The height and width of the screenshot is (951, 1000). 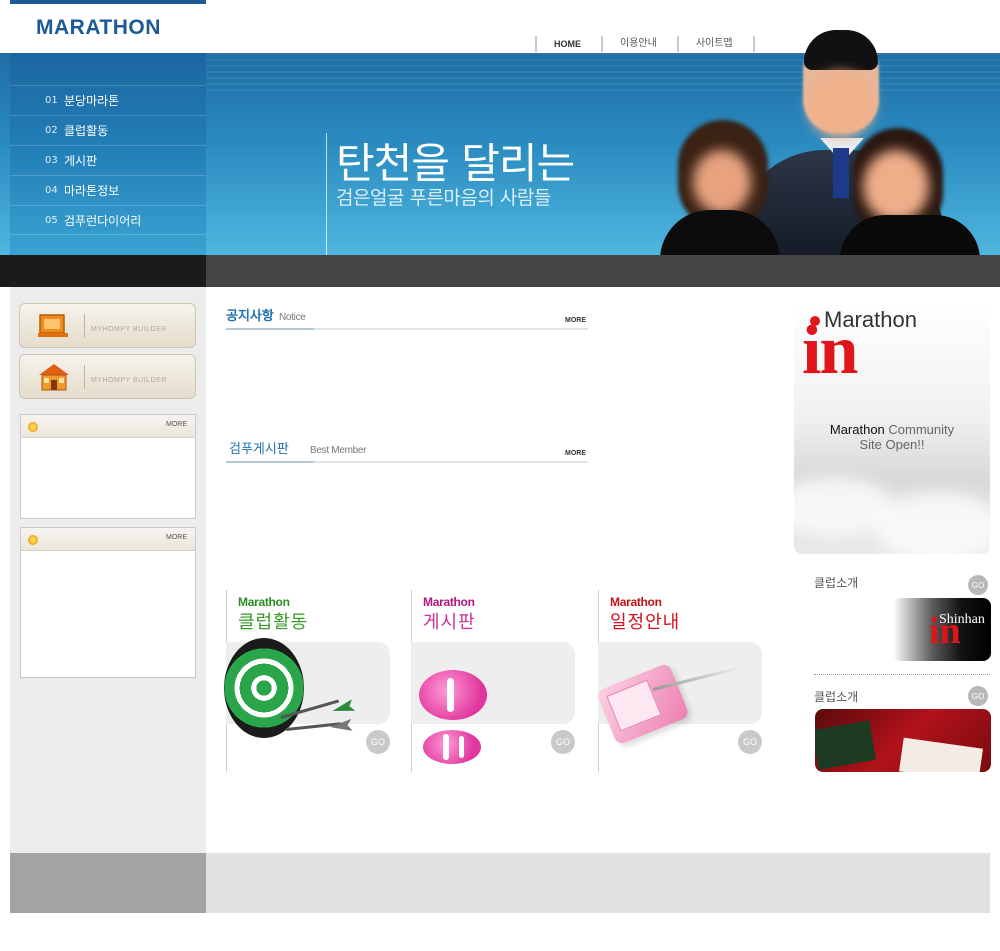 What do you see at coordinates (640, 44) in the screenshot?
I see `nav-guide-link: 이용안내` at bounding box center [640, 44].